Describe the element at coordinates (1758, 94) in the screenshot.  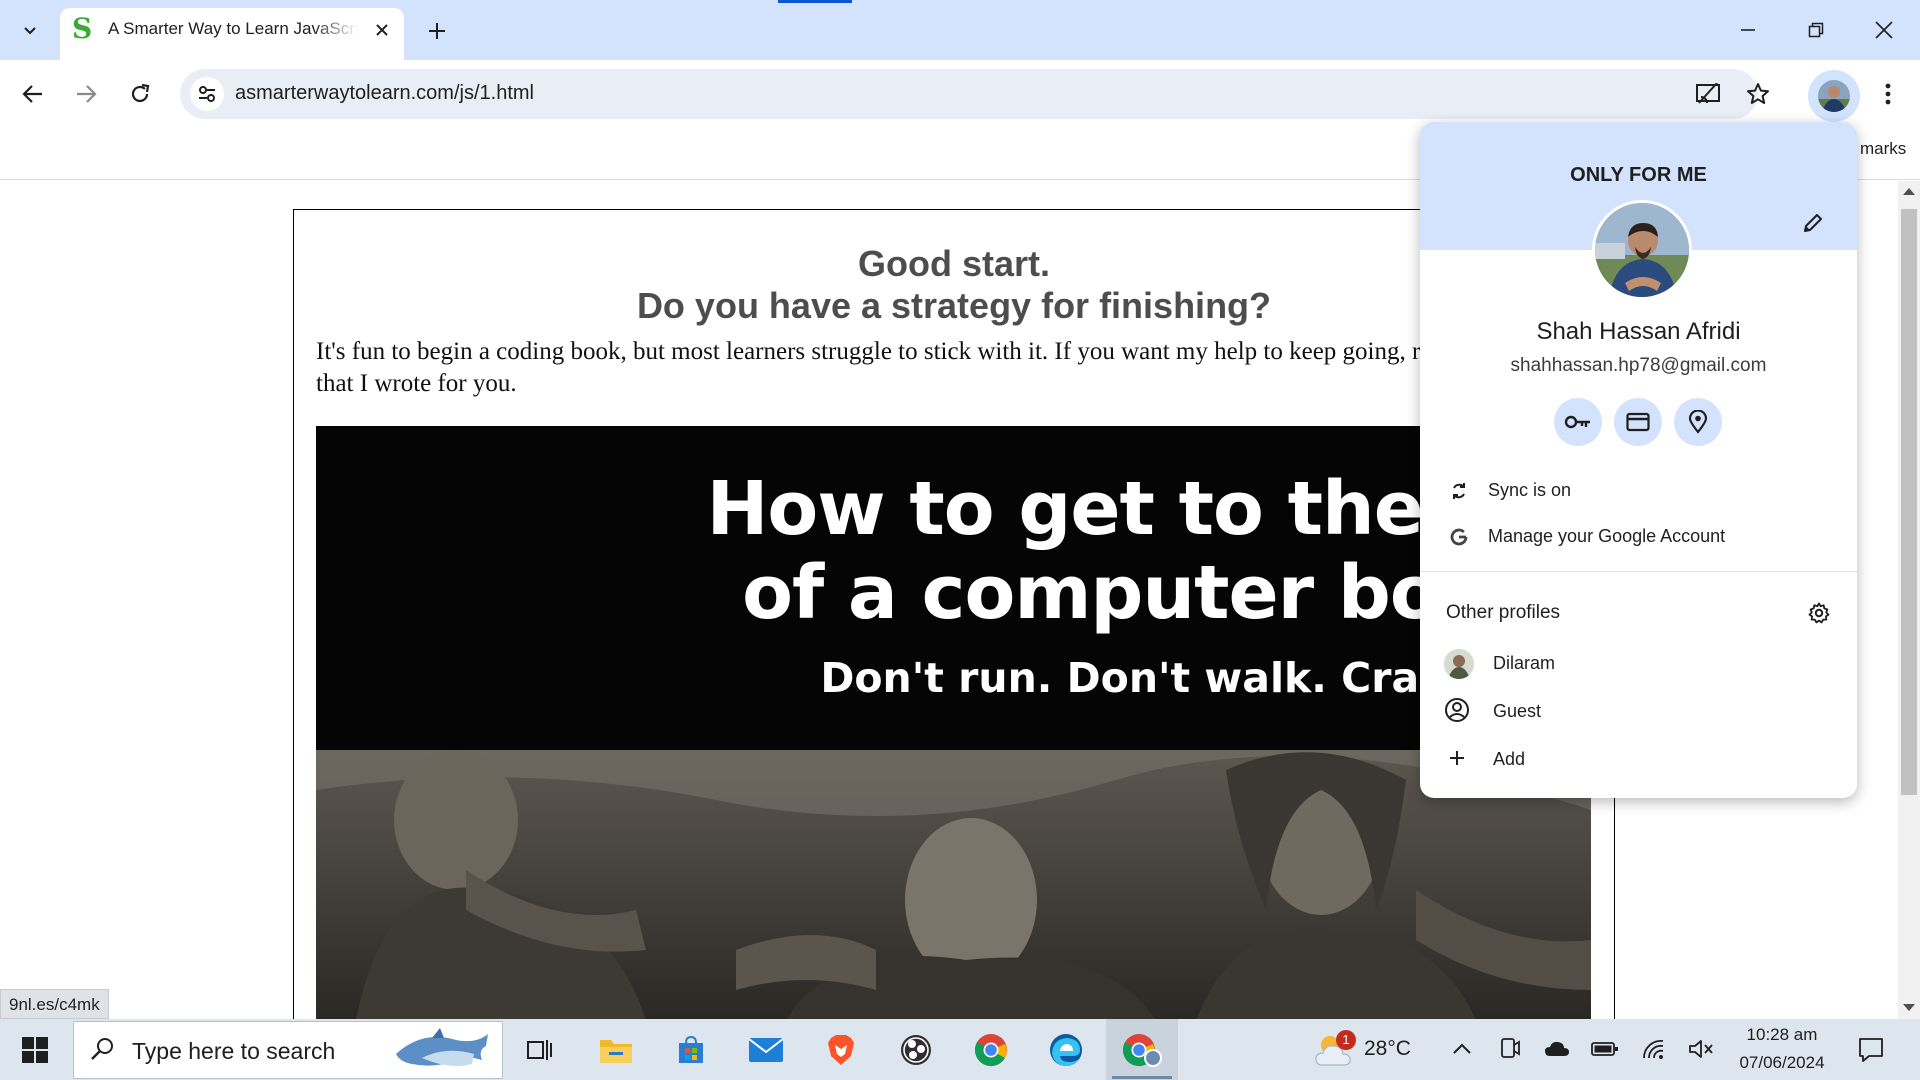
I see `bookmark-star-icon` at that location.